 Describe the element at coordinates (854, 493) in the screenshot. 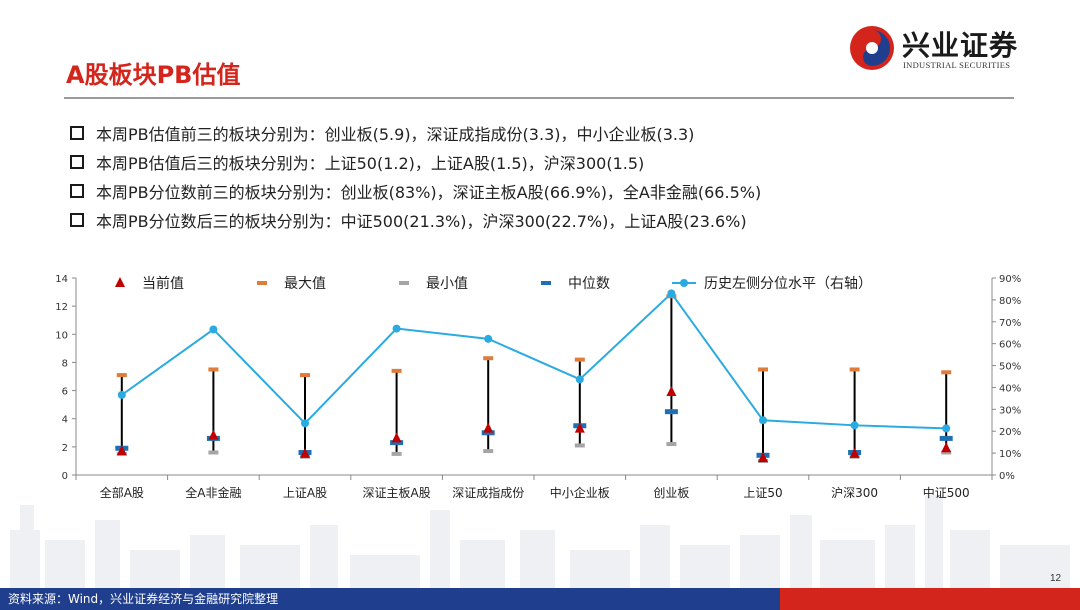

I see `x-tick-label: 沪深300` at that location.